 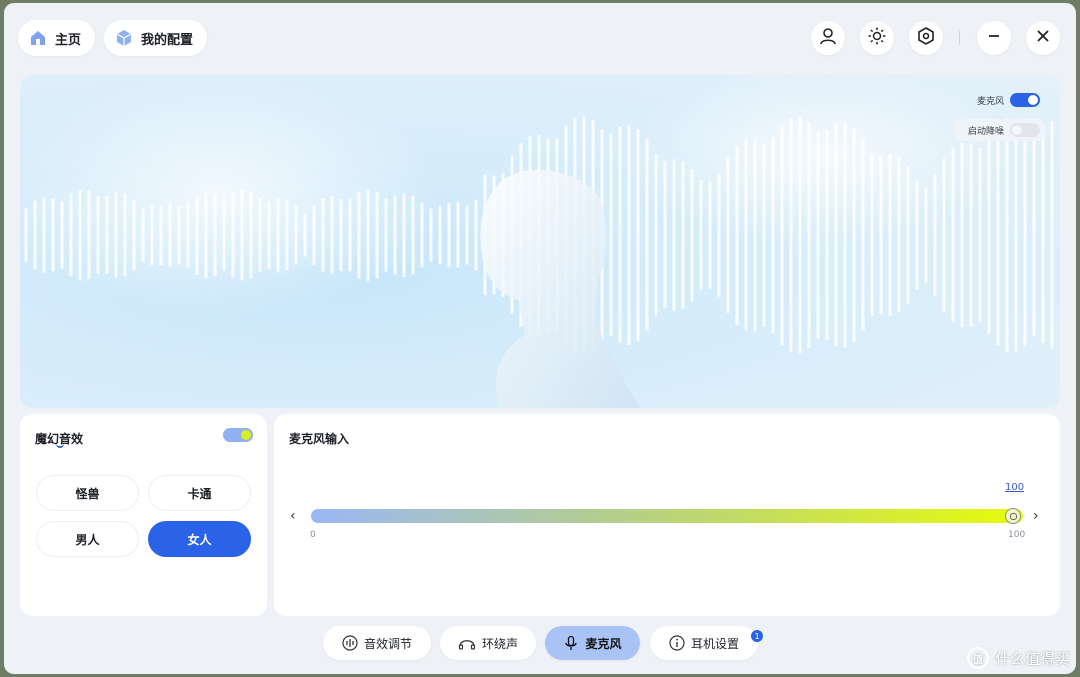 I want to click on mic-toggle-label: 麦克风, so click(x=990, y=101).